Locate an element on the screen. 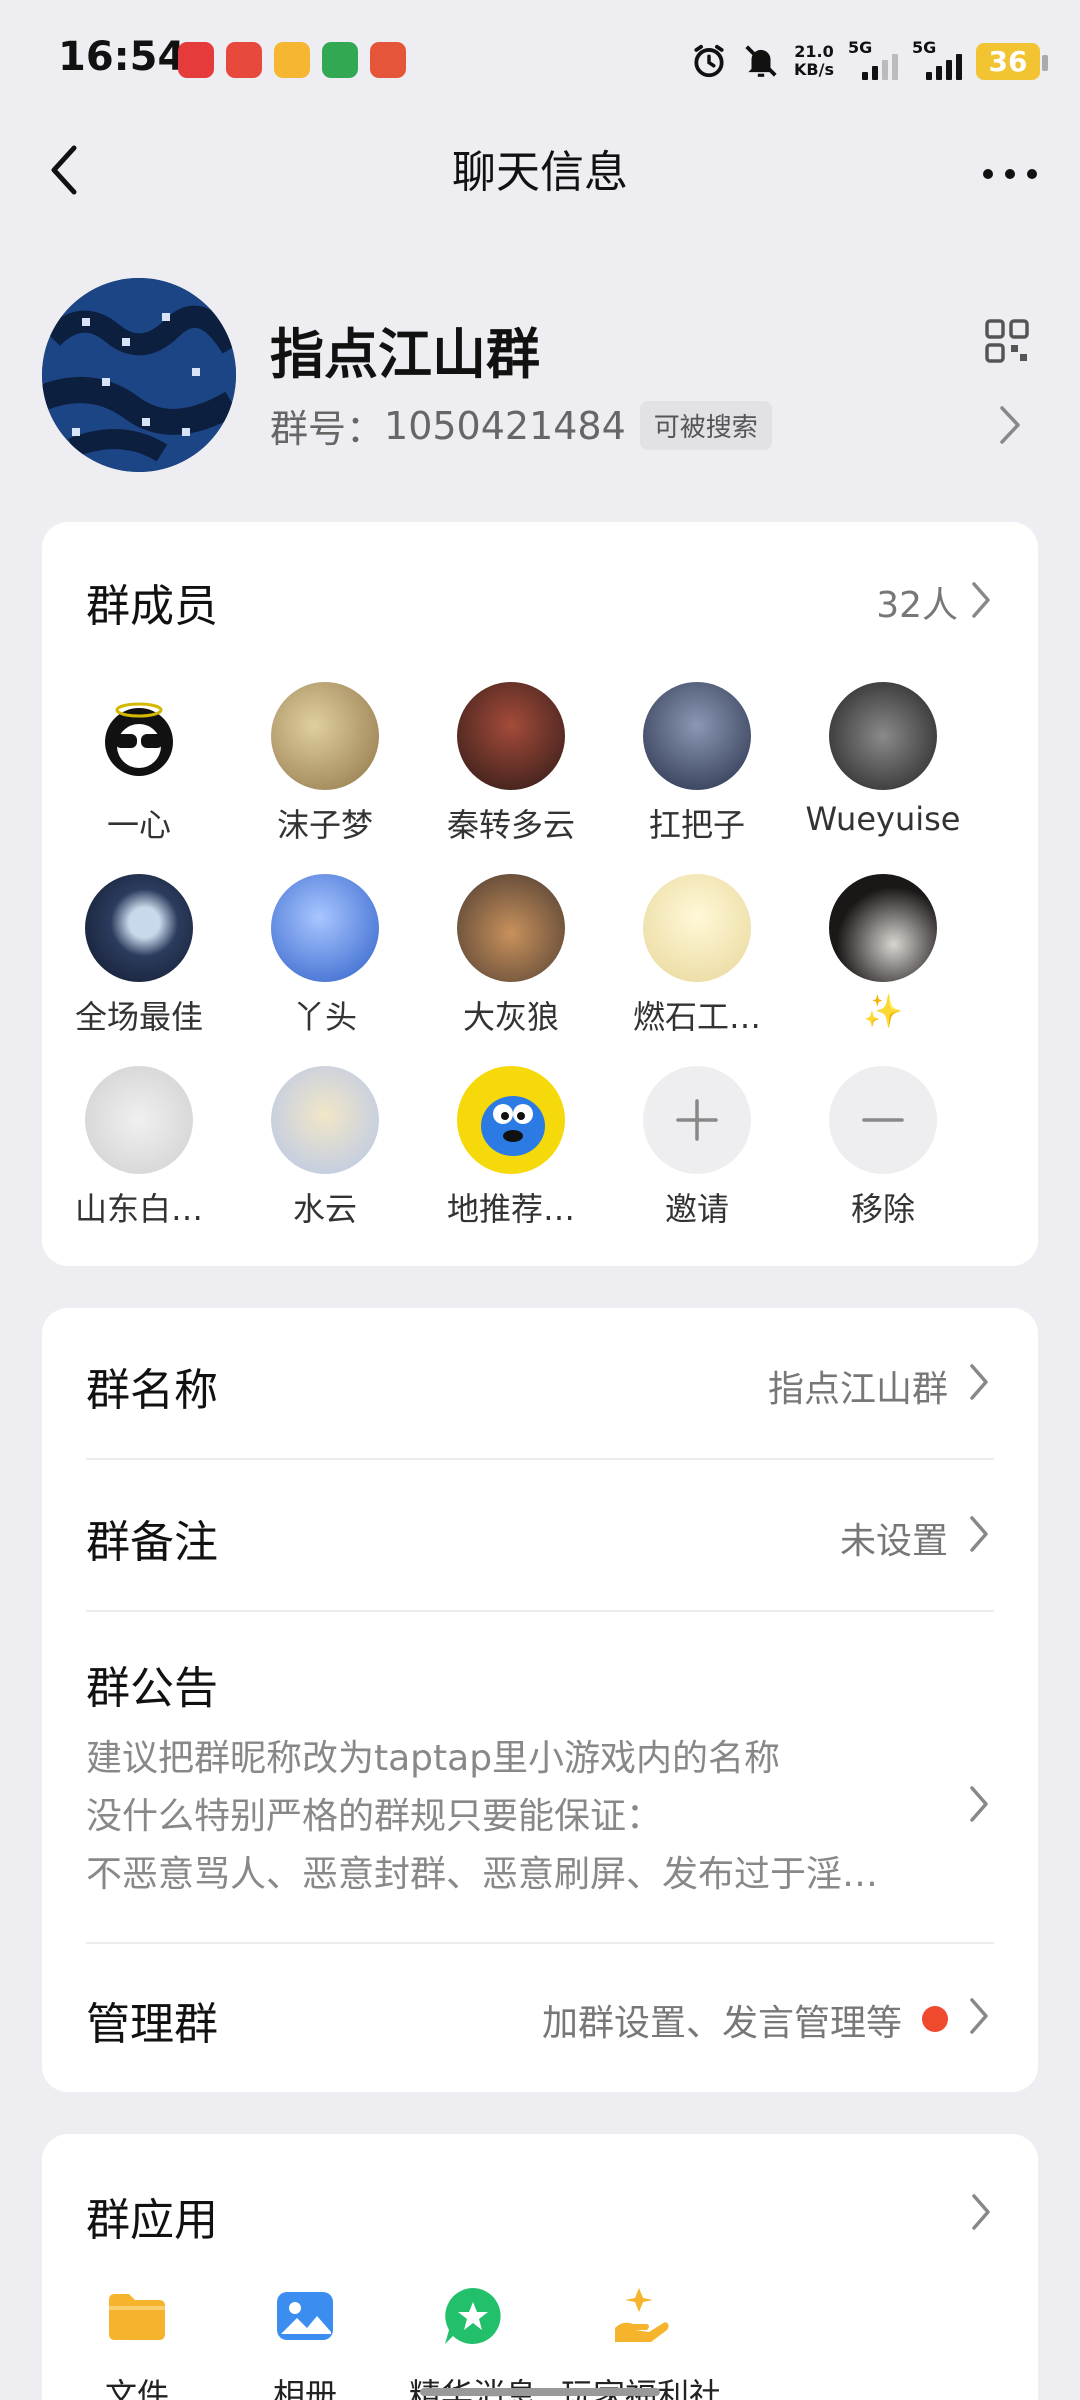 The image size is (1080, 2400). group-name-value: 指点江山群 is located at coordinates (857, 1389).